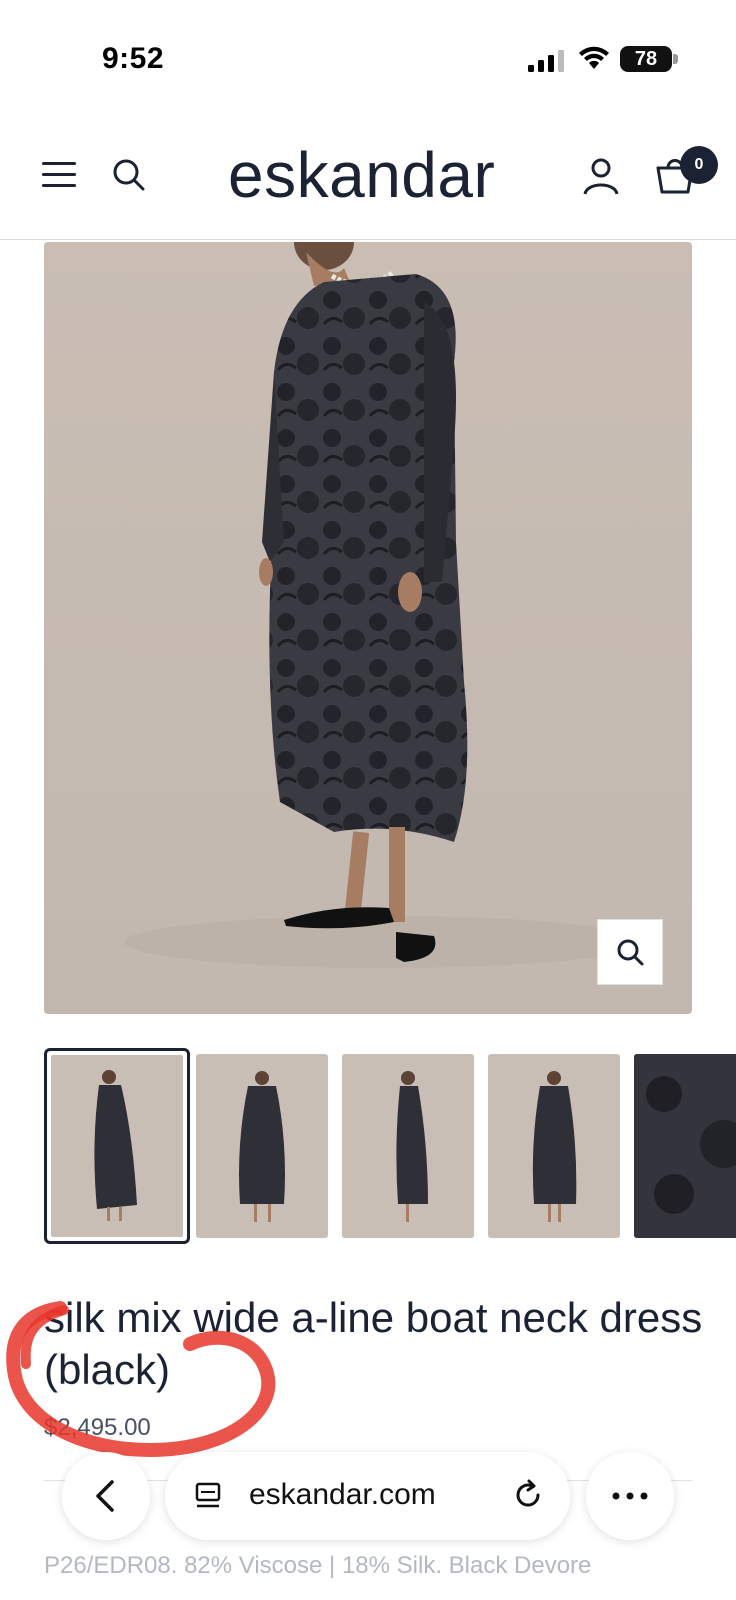  Describe the element at coordinates (97, 1427) in the screenshot. I see `product-price: $2,495.00` at that location.